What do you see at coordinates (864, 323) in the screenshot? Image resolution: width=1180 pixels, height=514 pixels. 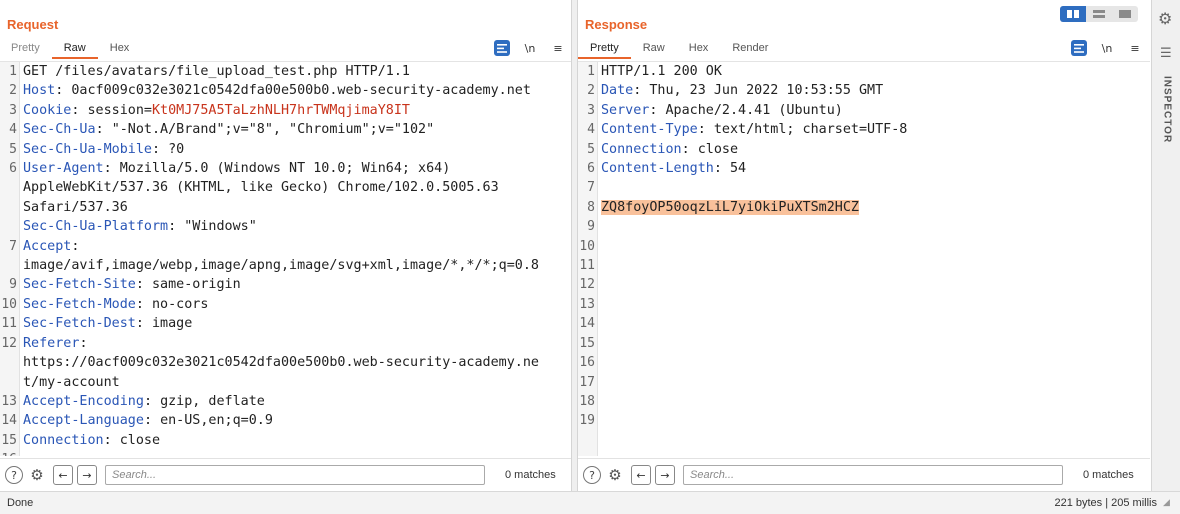 I see `response-line: 14` at bounding box center [864, 323].